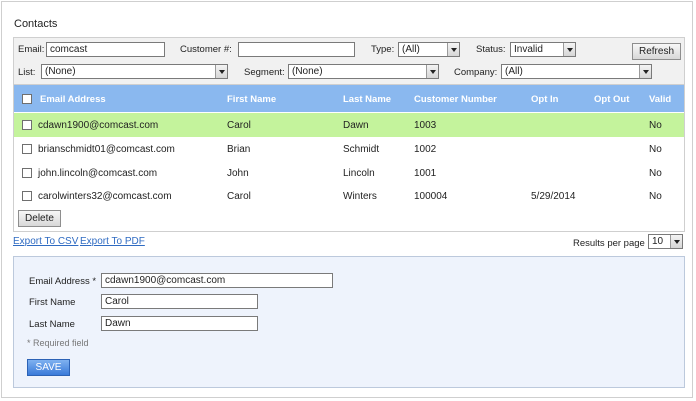  Describe the element at coordinates (367, 99) in the screenshot. I see `column-header-last-name: Last Name` at that location.